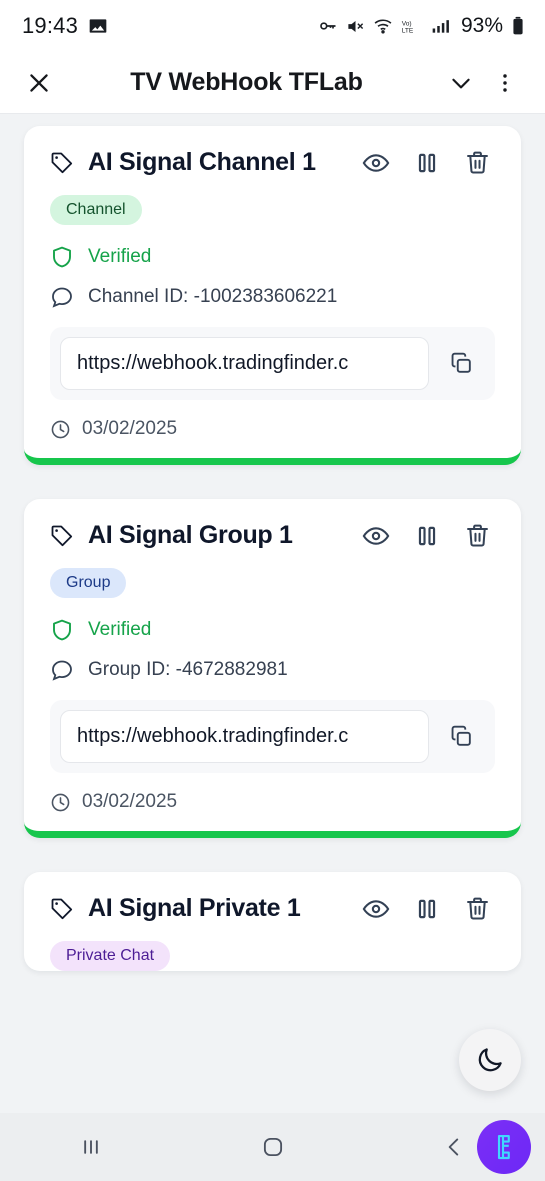  I want to click on chevron-down-icon, so click(461, 83).